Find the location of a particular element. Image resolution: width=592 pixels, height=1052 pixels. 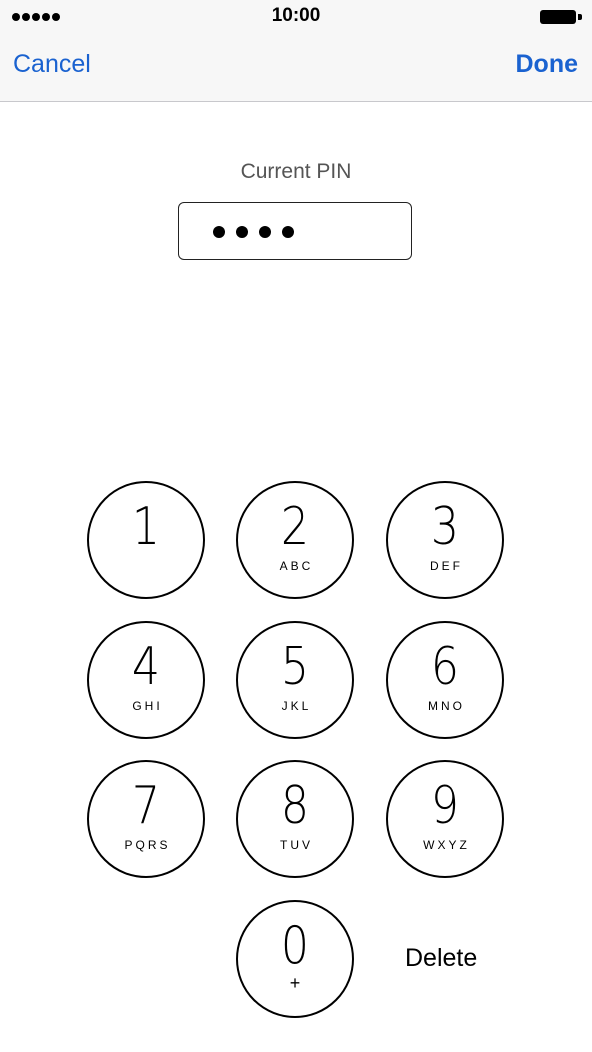

key-digit: 2 is located at coordinates (295, 527).